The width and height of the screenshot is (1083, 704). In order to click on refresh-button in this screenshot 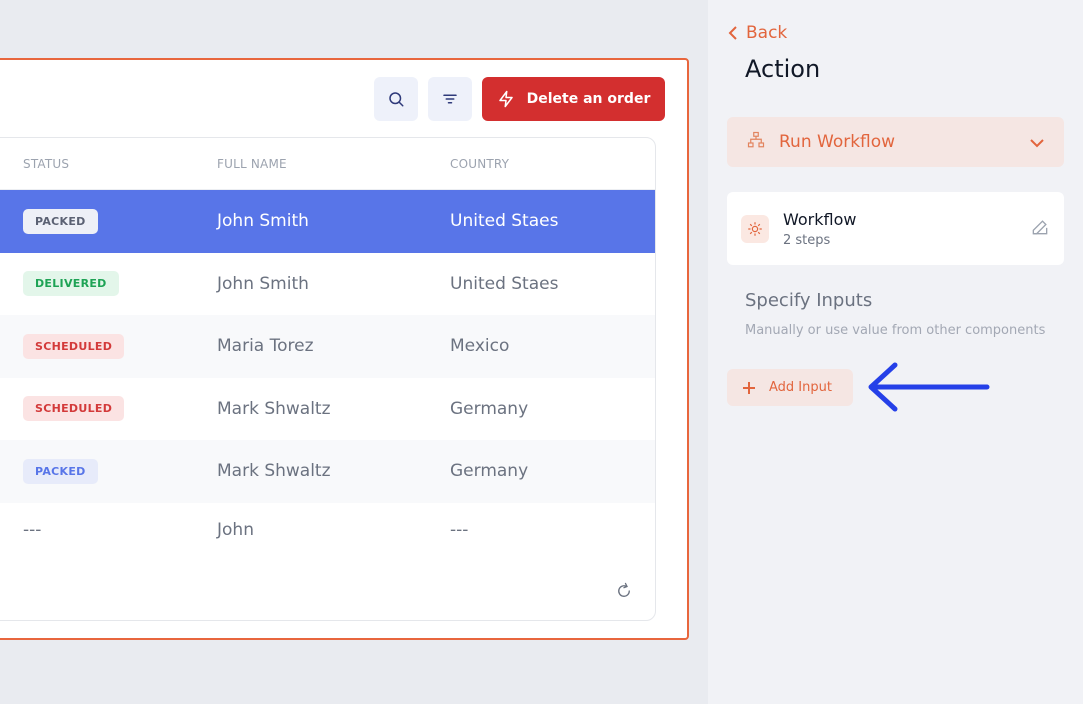, I will do `click(624, 591)`.